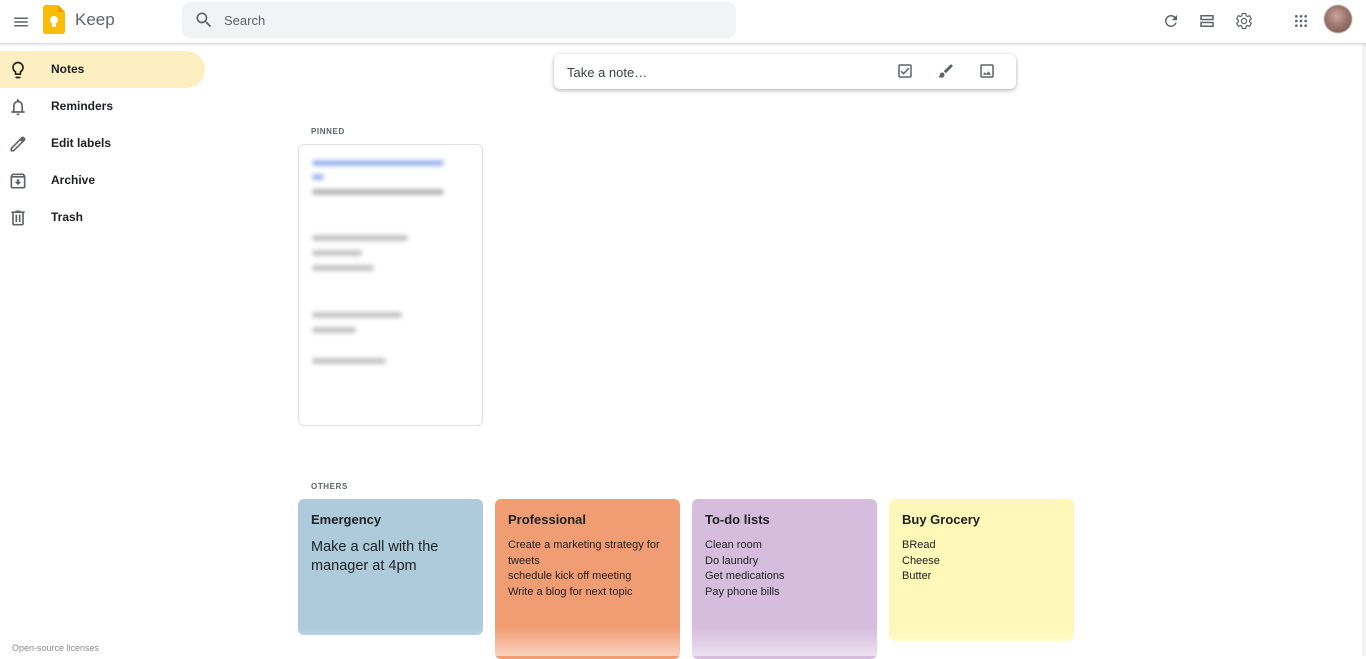 The image size is (1366, 659). Describe the element at coordinates (55, 648) in the screenshot. I see `open-source-licenses-link: Open-source licenses` at that location.